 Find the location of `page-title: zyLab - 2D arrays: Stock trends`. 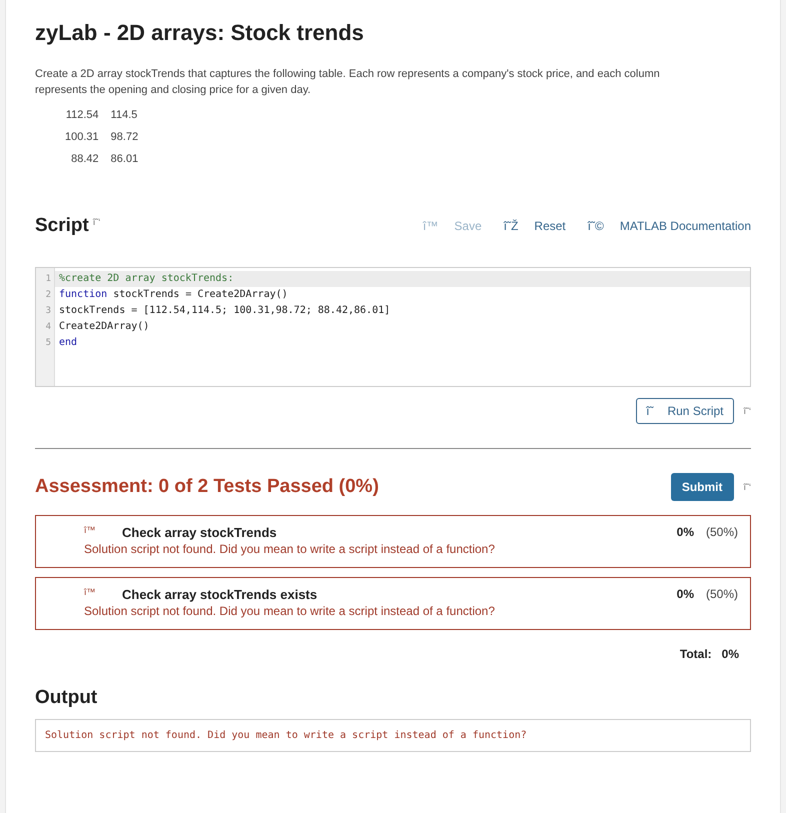

page-title: zyLab - 2D arrays: Stock trends is located at coordinates (200, 33).